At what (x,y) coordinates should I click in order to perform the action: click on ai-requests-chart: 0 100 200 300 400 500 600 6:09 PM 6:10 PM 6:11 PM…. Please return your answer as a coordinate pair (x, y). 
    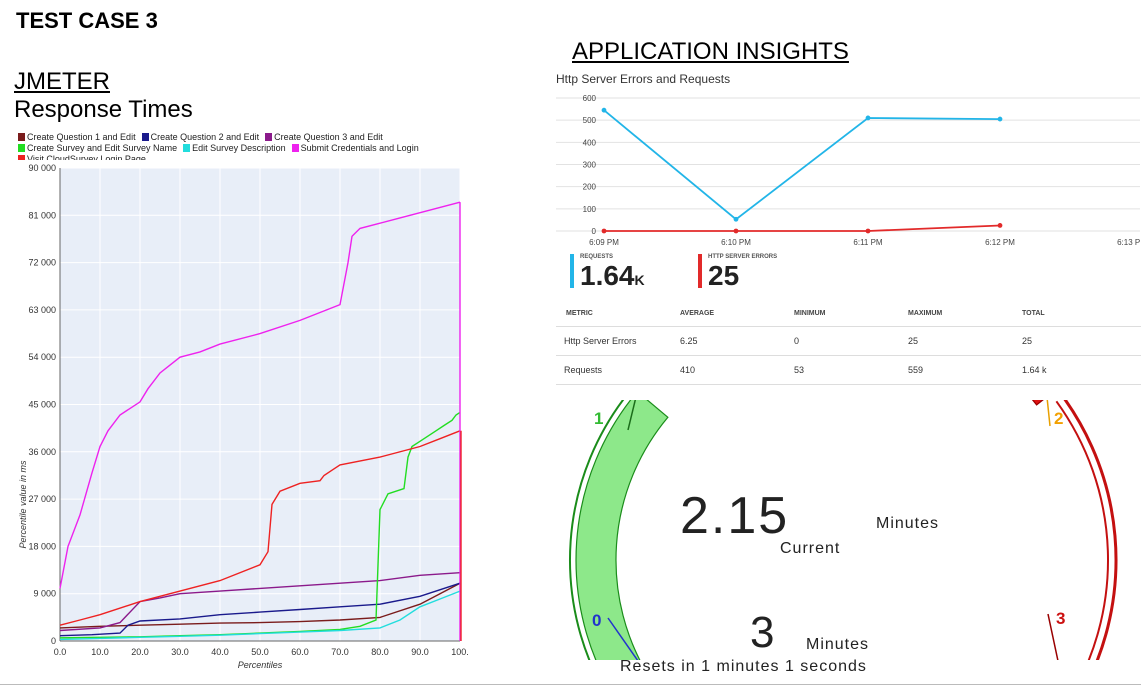
    Looking at the image, I should click on (848, 170).